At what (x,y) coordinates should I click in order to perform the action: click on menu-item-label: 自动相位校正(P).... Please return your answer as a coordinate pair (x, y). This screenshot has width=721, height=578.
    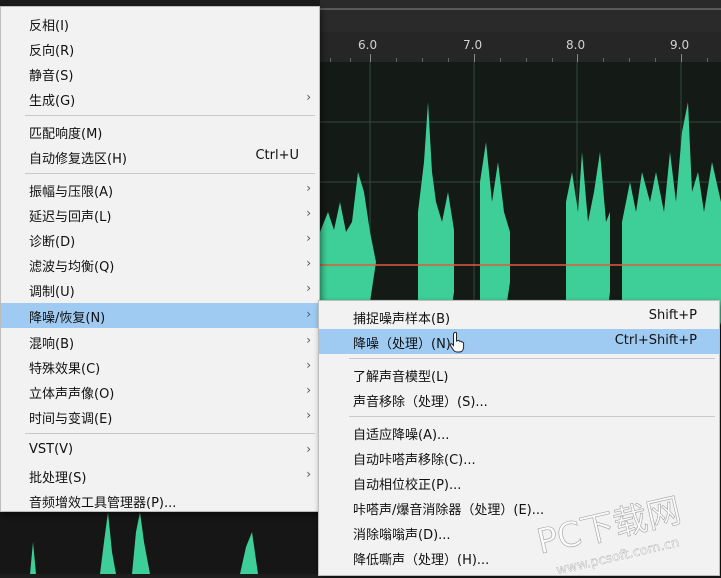
    Looking at the image, I should click on (407, 485).